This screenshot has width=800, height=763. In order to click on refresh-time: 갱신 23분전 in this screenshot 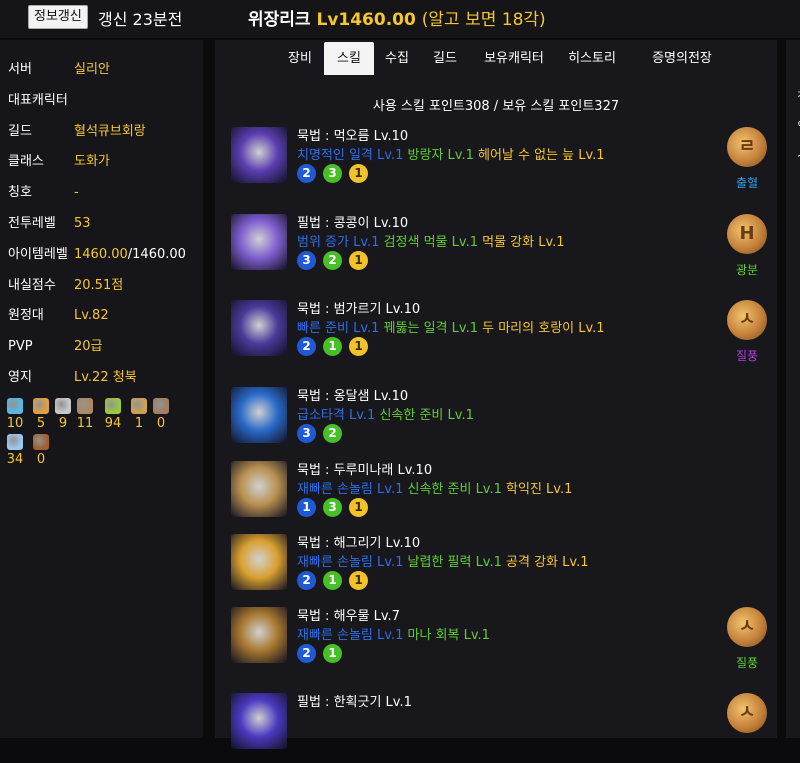, I will do `click(140, 19)`.